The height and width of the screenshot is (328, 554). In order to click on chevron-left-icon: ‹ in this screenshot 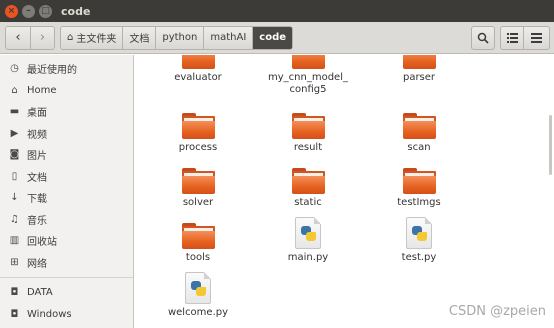, I will do `click(18, 37)`.